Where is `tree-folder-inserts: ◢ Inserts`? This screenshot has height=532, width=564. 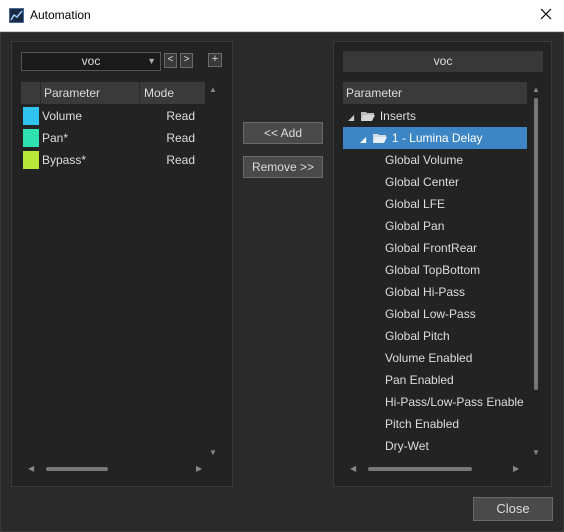
tree-folder-inserts: ◢ Inserts is located at coordinates (382, 116).